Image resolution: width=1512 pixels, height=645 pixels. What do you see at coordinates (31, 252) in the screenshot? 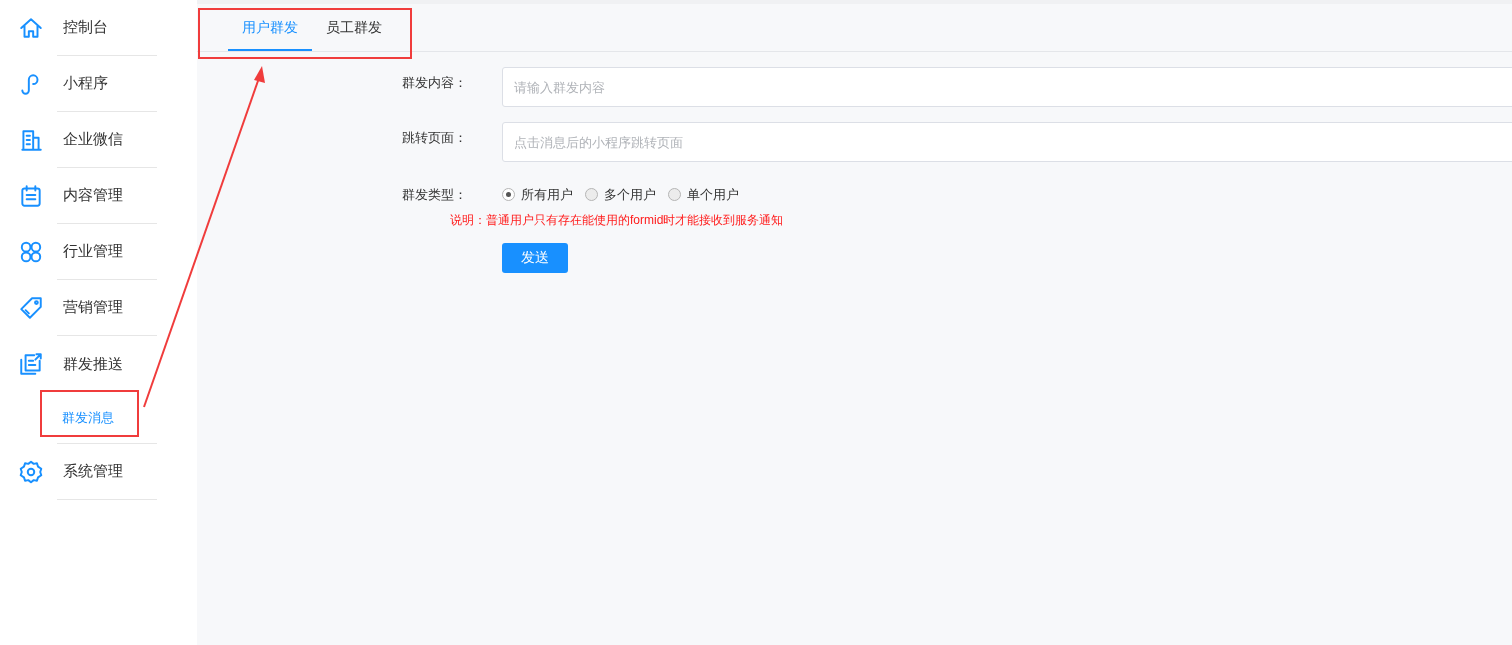
I see `four-petal-icon` at bounding box center [31, 252].